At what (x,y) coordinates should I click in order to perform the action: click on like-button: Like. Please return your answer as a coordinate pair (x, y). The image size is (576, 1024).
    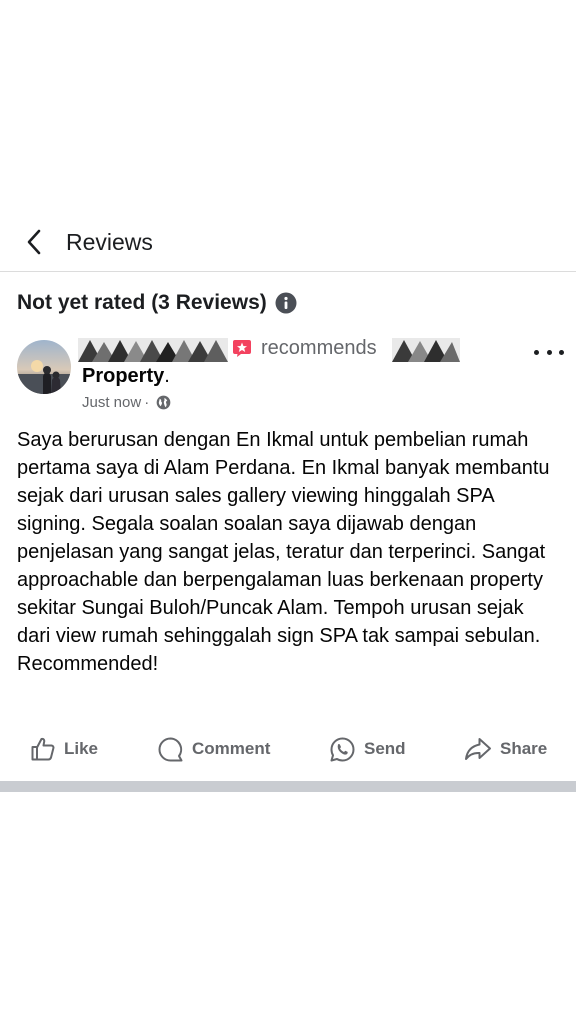
    Looking at the image, I should click on (64, 749).